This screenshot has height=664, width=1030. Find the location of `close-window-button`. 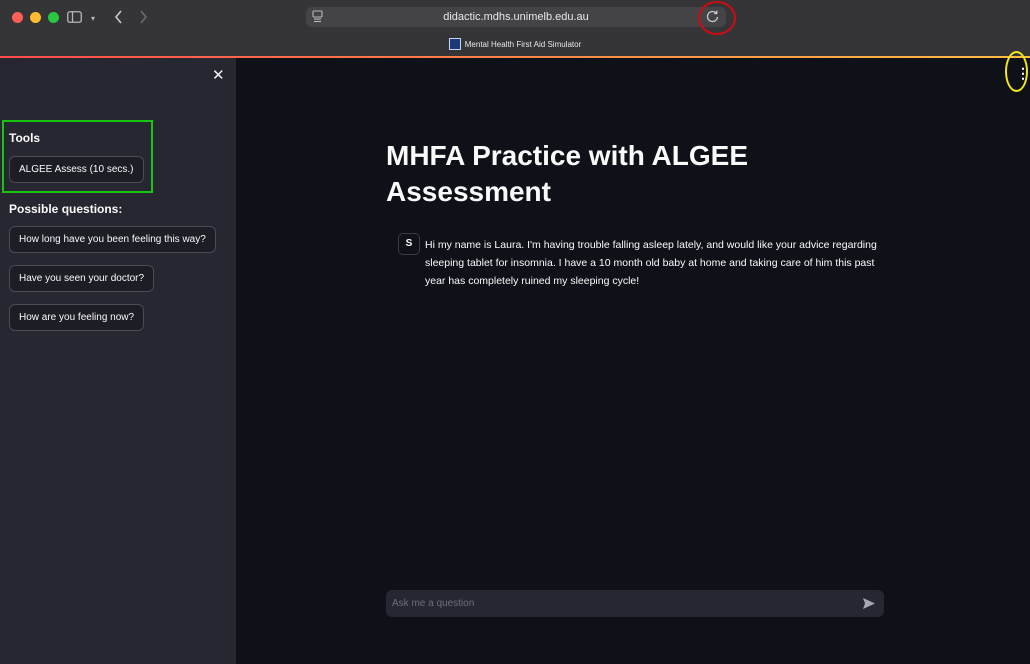

close-window-button is located at coordinates (17, 17).